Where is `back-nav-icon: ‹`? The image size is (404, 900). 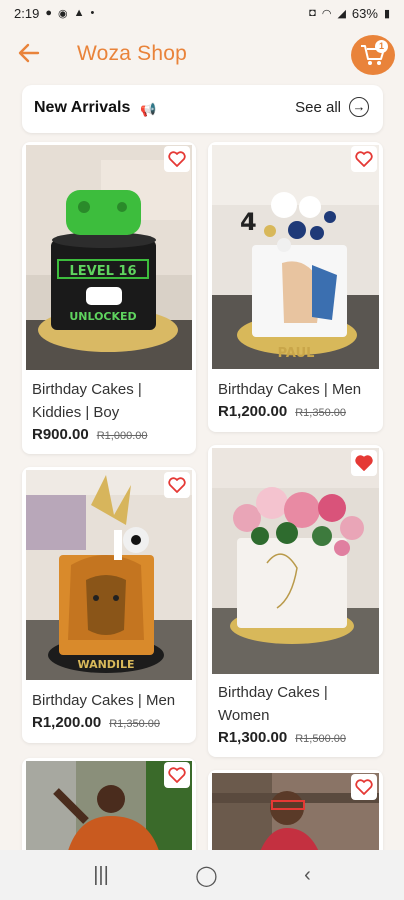 back-nav-icon: ‹ is located at coordinates (307, 875).